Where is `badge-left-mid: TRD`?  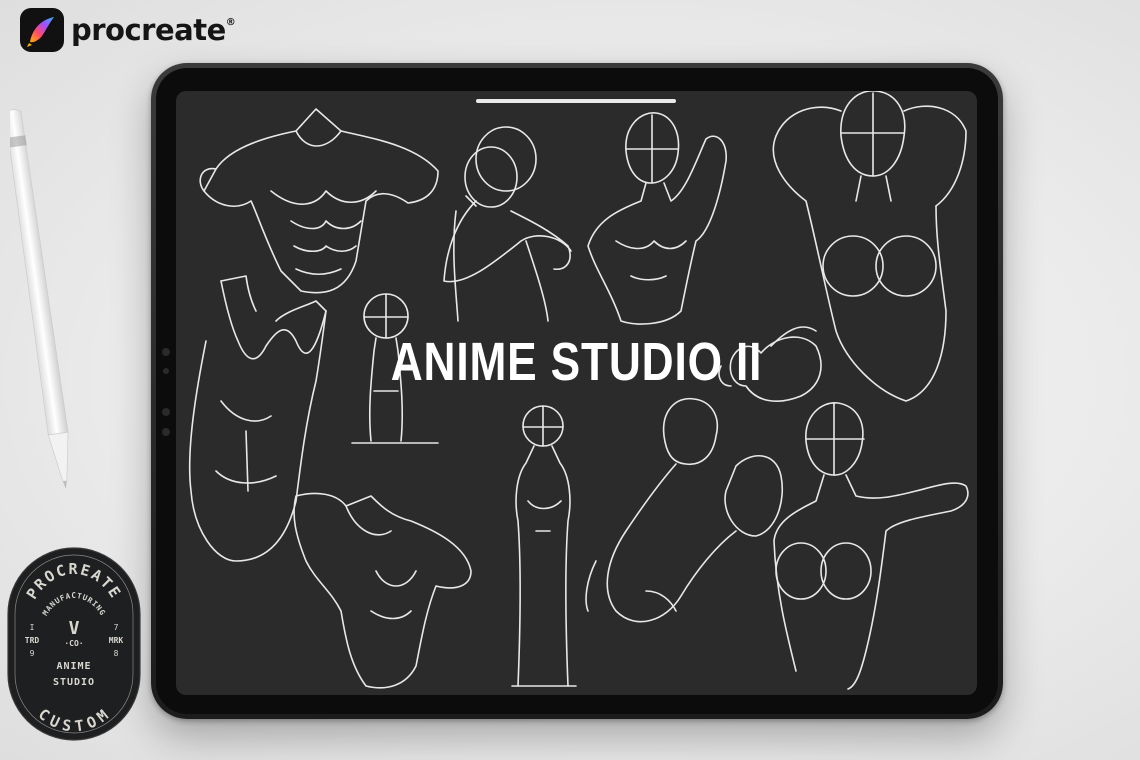
badge-left-mid: TRD is located at coordinates (32, 640).